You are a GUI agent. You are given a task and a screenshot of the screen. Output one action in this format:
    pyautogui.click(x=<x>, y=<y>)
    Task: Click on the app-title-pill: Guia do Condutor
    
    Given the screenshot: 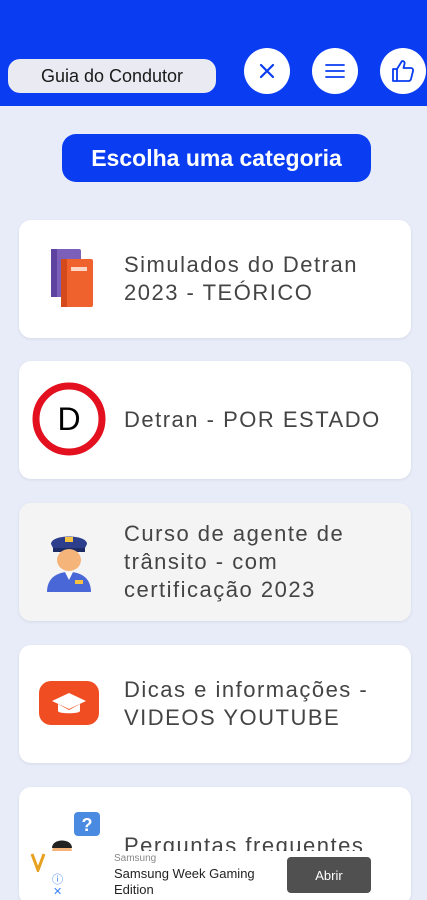 What is the action you would take?
    pyautogui.click(x=112, y=76)
    